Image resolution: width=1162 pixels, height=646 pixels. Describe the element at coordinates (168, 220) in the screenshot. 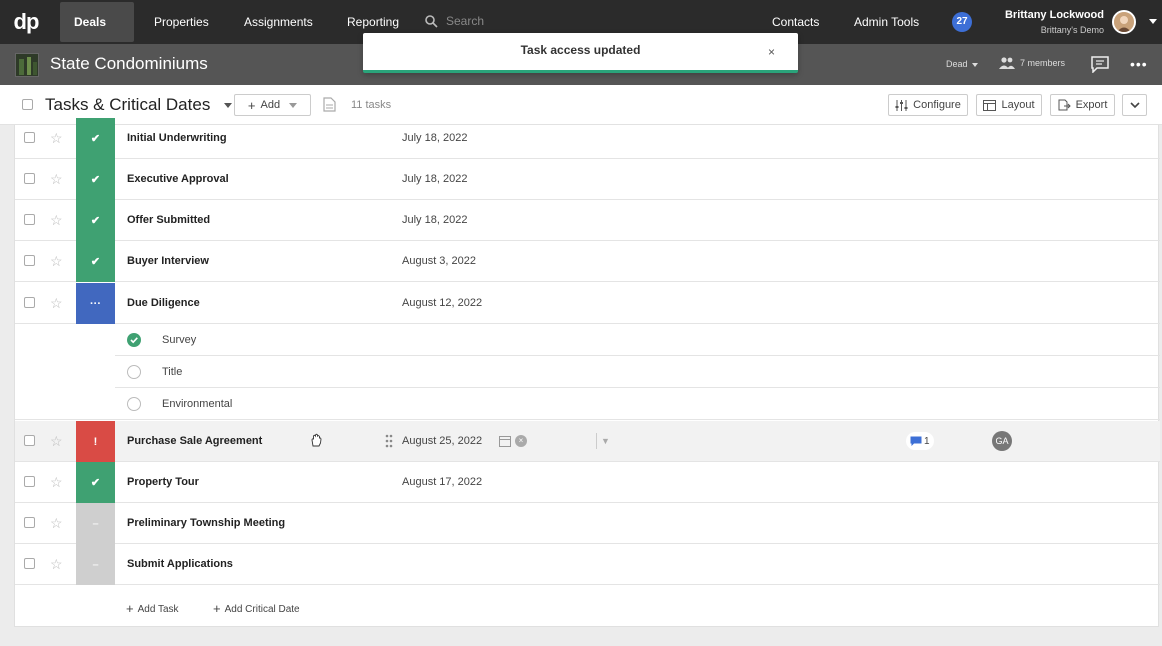

I see `task-name: Offer Submitted` at that location.